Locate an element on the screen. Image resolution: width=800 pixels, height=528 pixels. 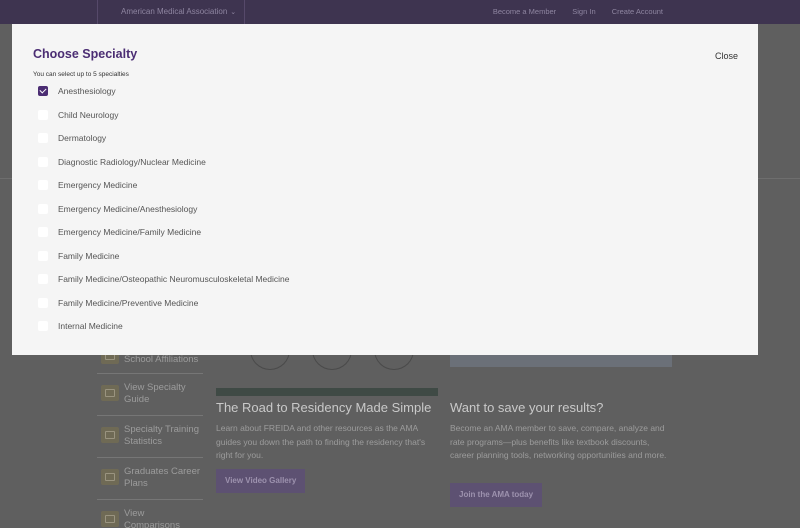
illustration-bar is located at coordinates (327, 392).